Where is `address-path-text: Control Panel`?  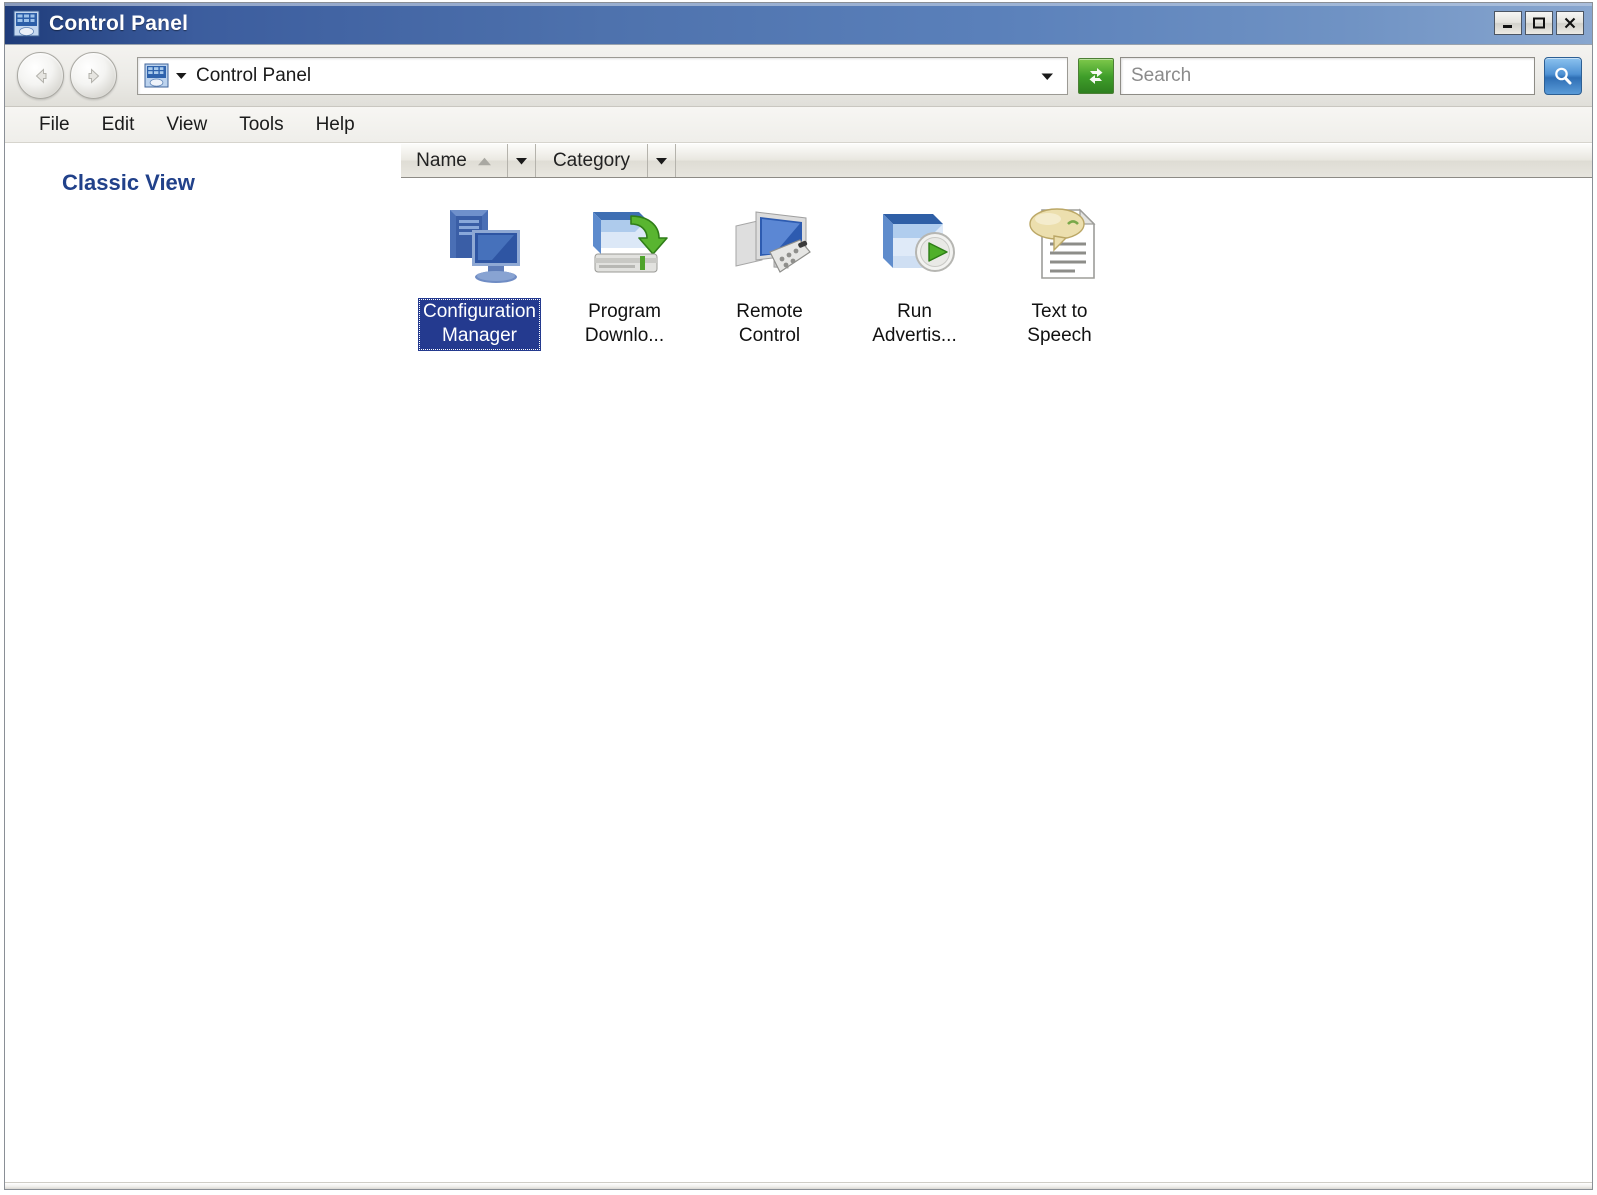 address-path-text: Control Panel is located at coordinates (254, 75).